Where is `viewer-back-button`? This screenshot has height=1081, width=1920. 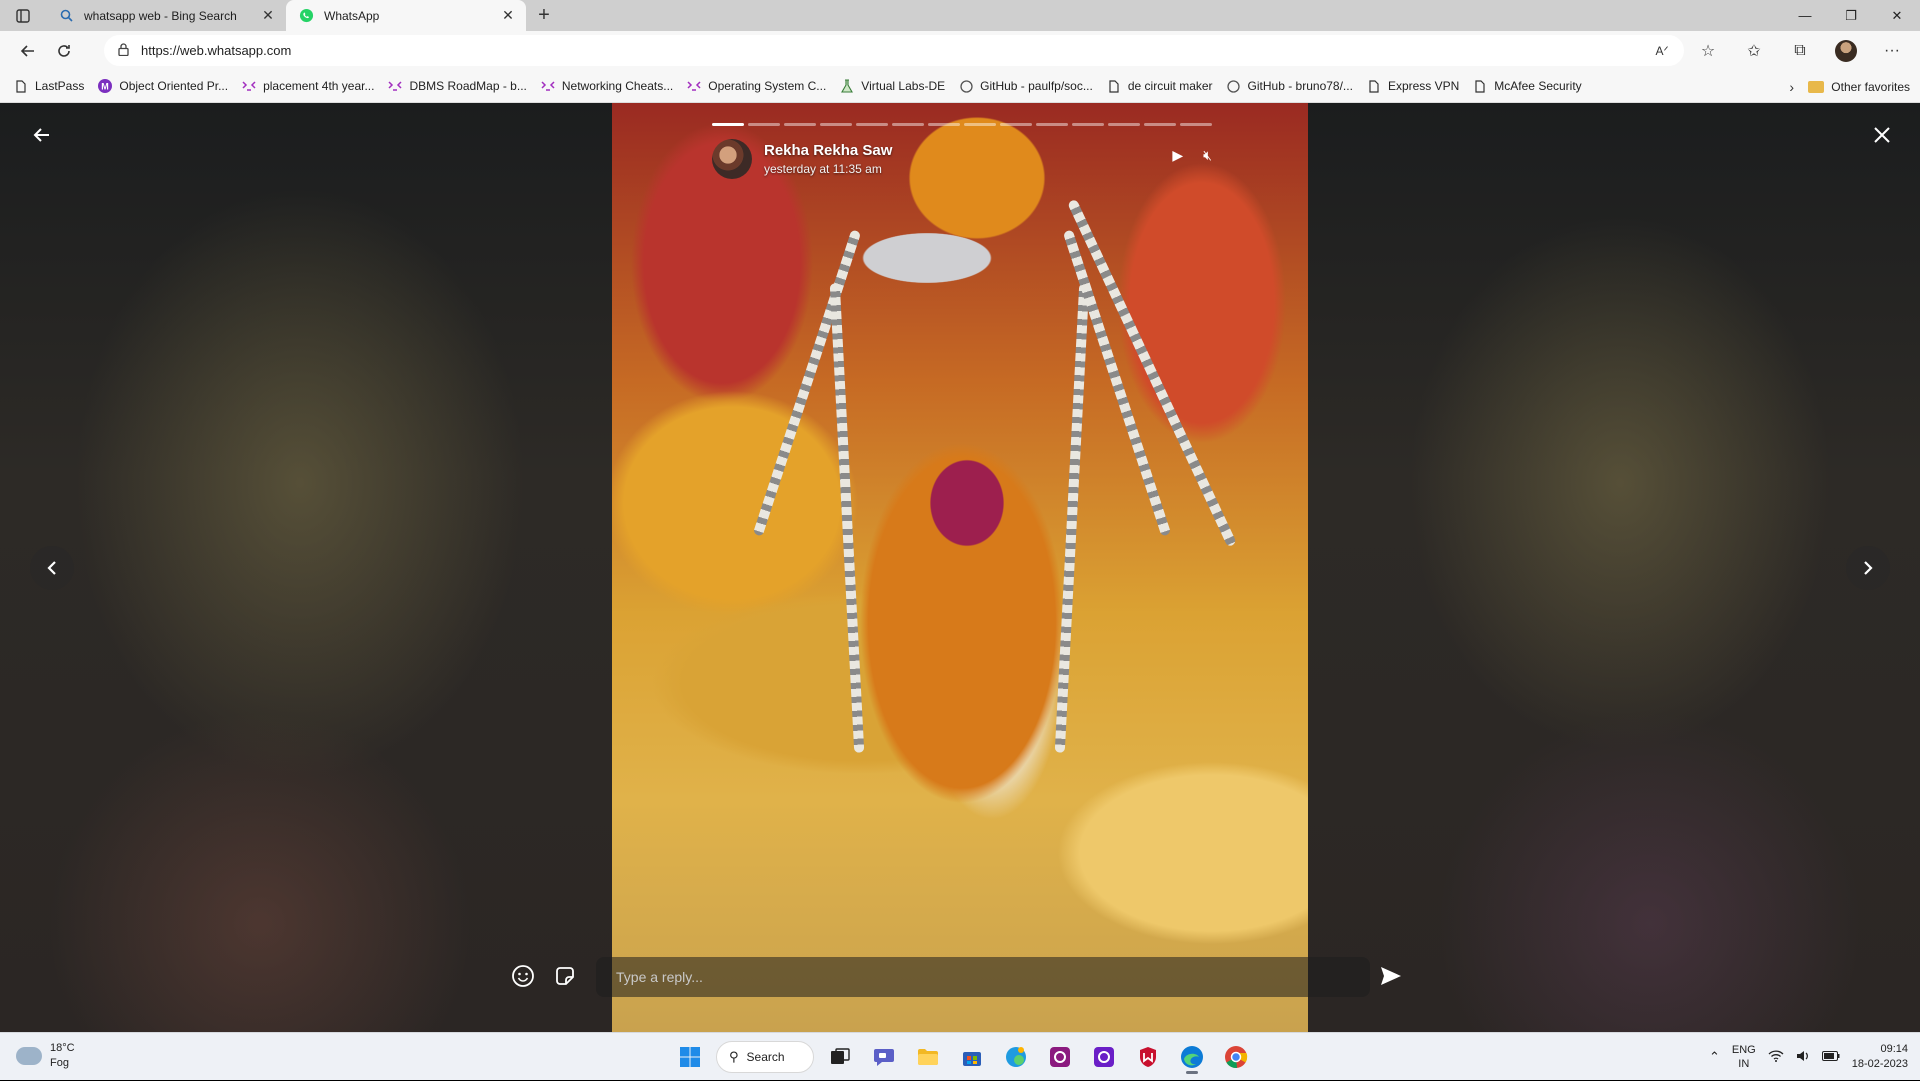
viewer-back-button is located at coordinates (42, 135).